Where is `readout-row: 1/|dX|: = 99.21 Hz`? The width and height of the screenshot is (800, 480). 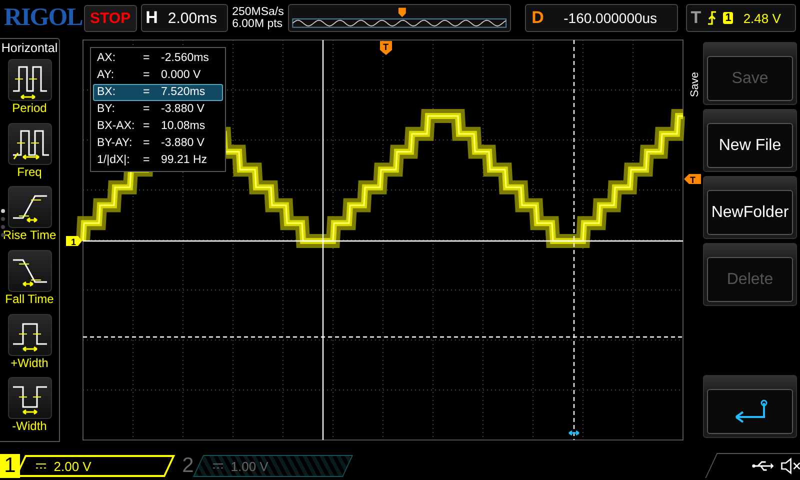
readout-row: 1/|dX|: = 99.21 Hz is located at coordinates (158, 160).